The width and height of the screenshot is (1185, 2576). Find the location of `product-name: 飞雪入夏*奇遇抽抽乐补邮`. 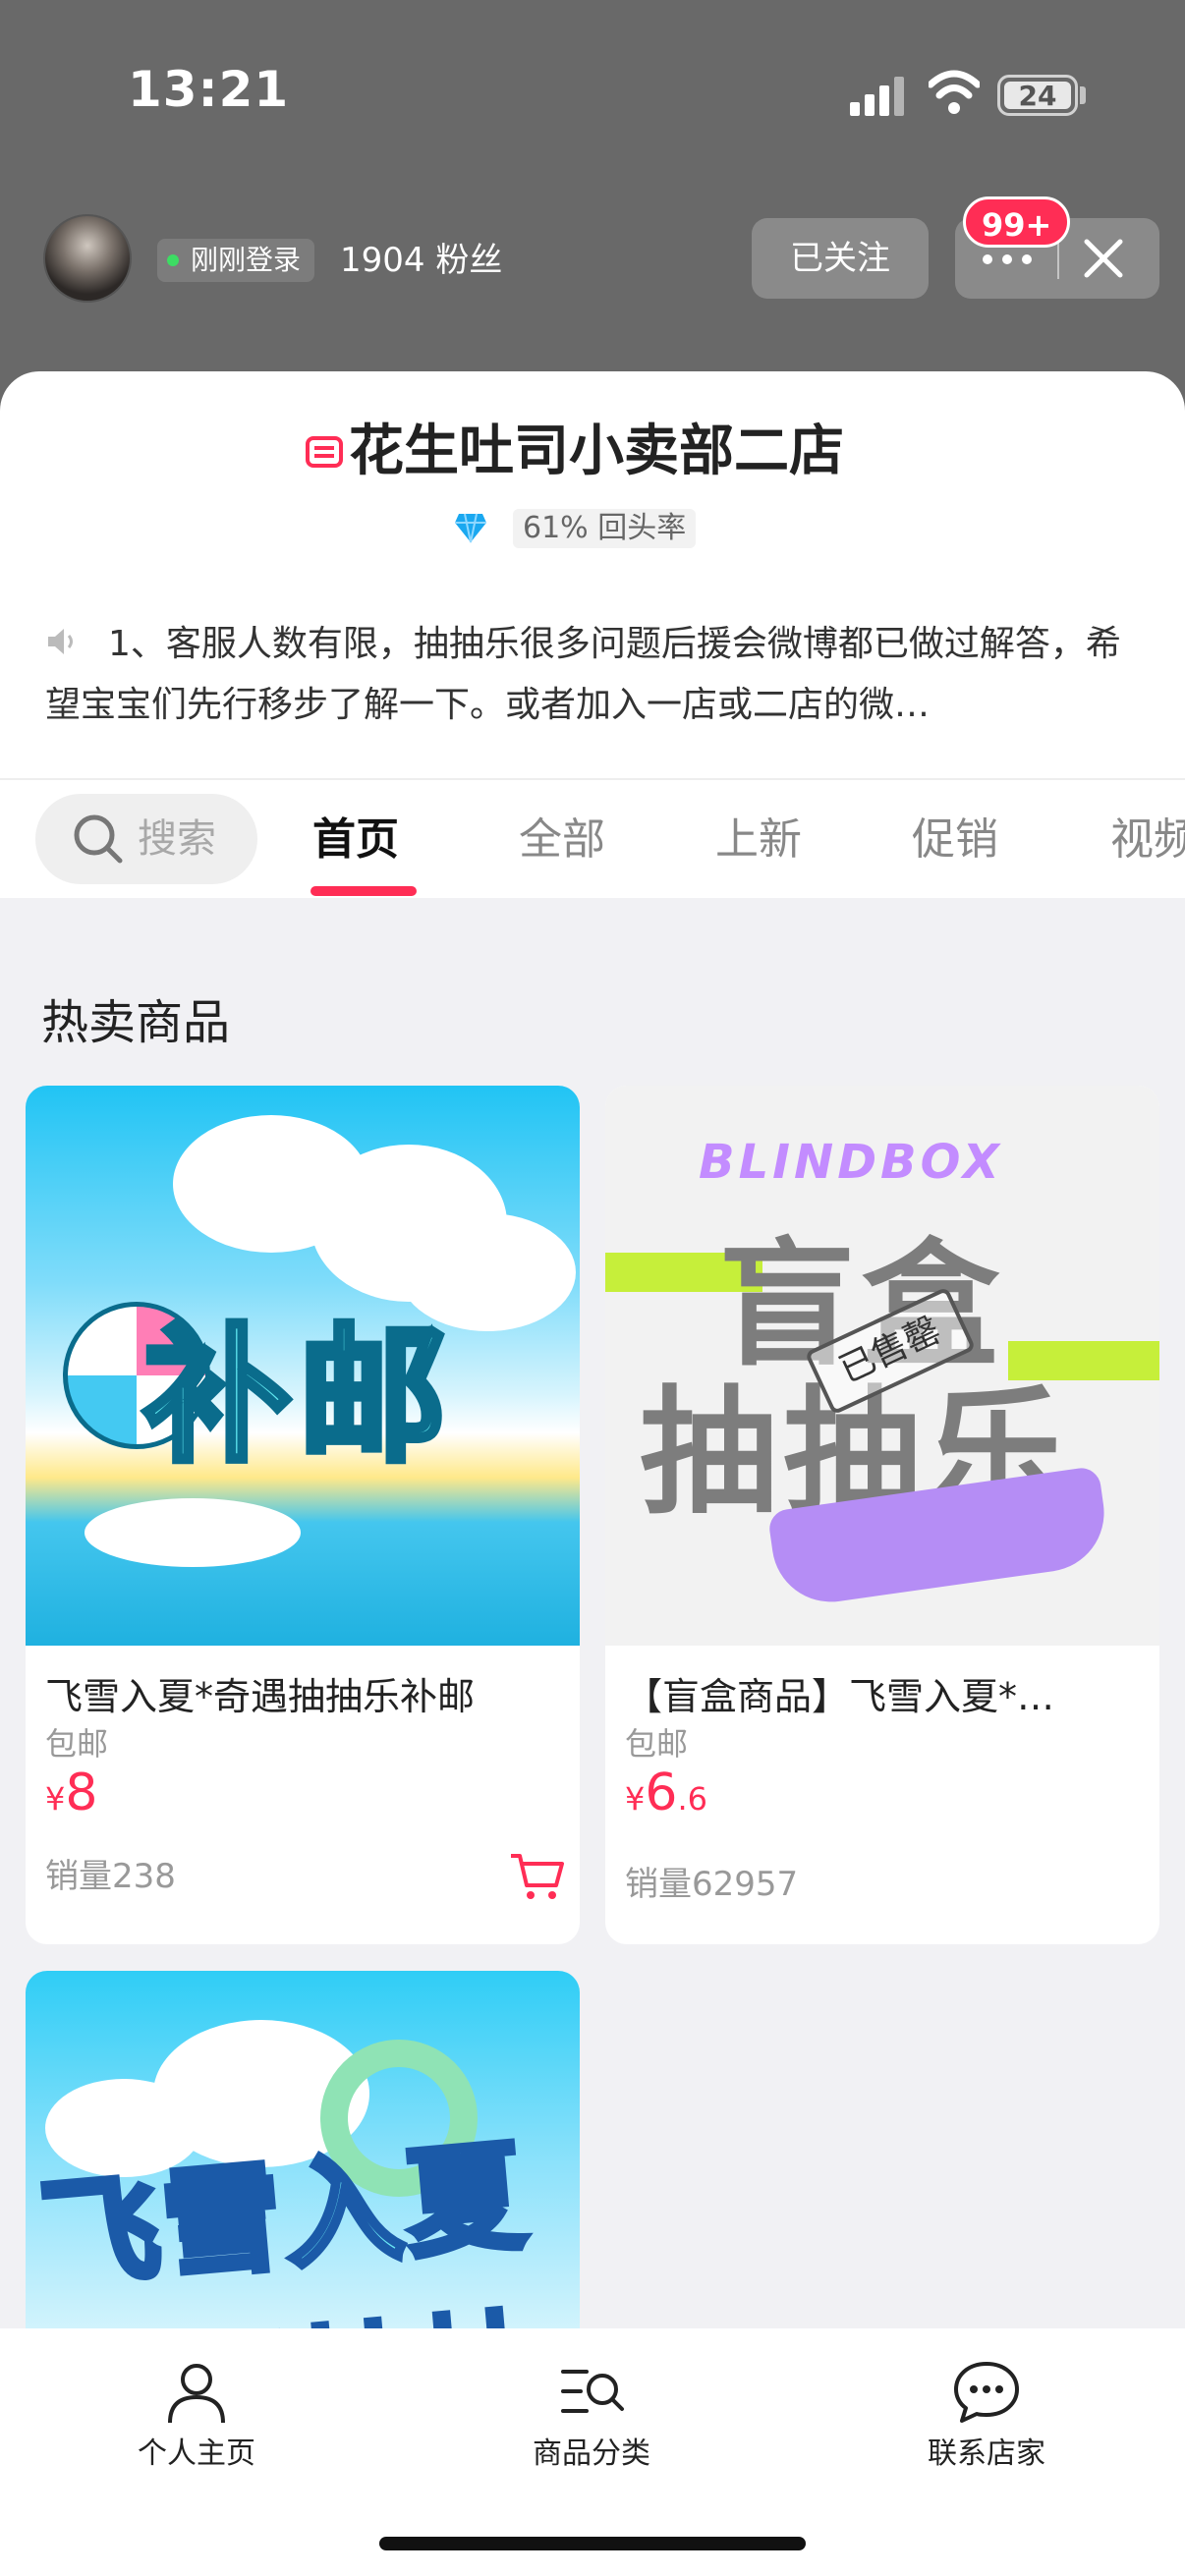

product-name: 飞雪入夏*奇遇抽抽乐补邮 is located at coordinates (301, 1696).